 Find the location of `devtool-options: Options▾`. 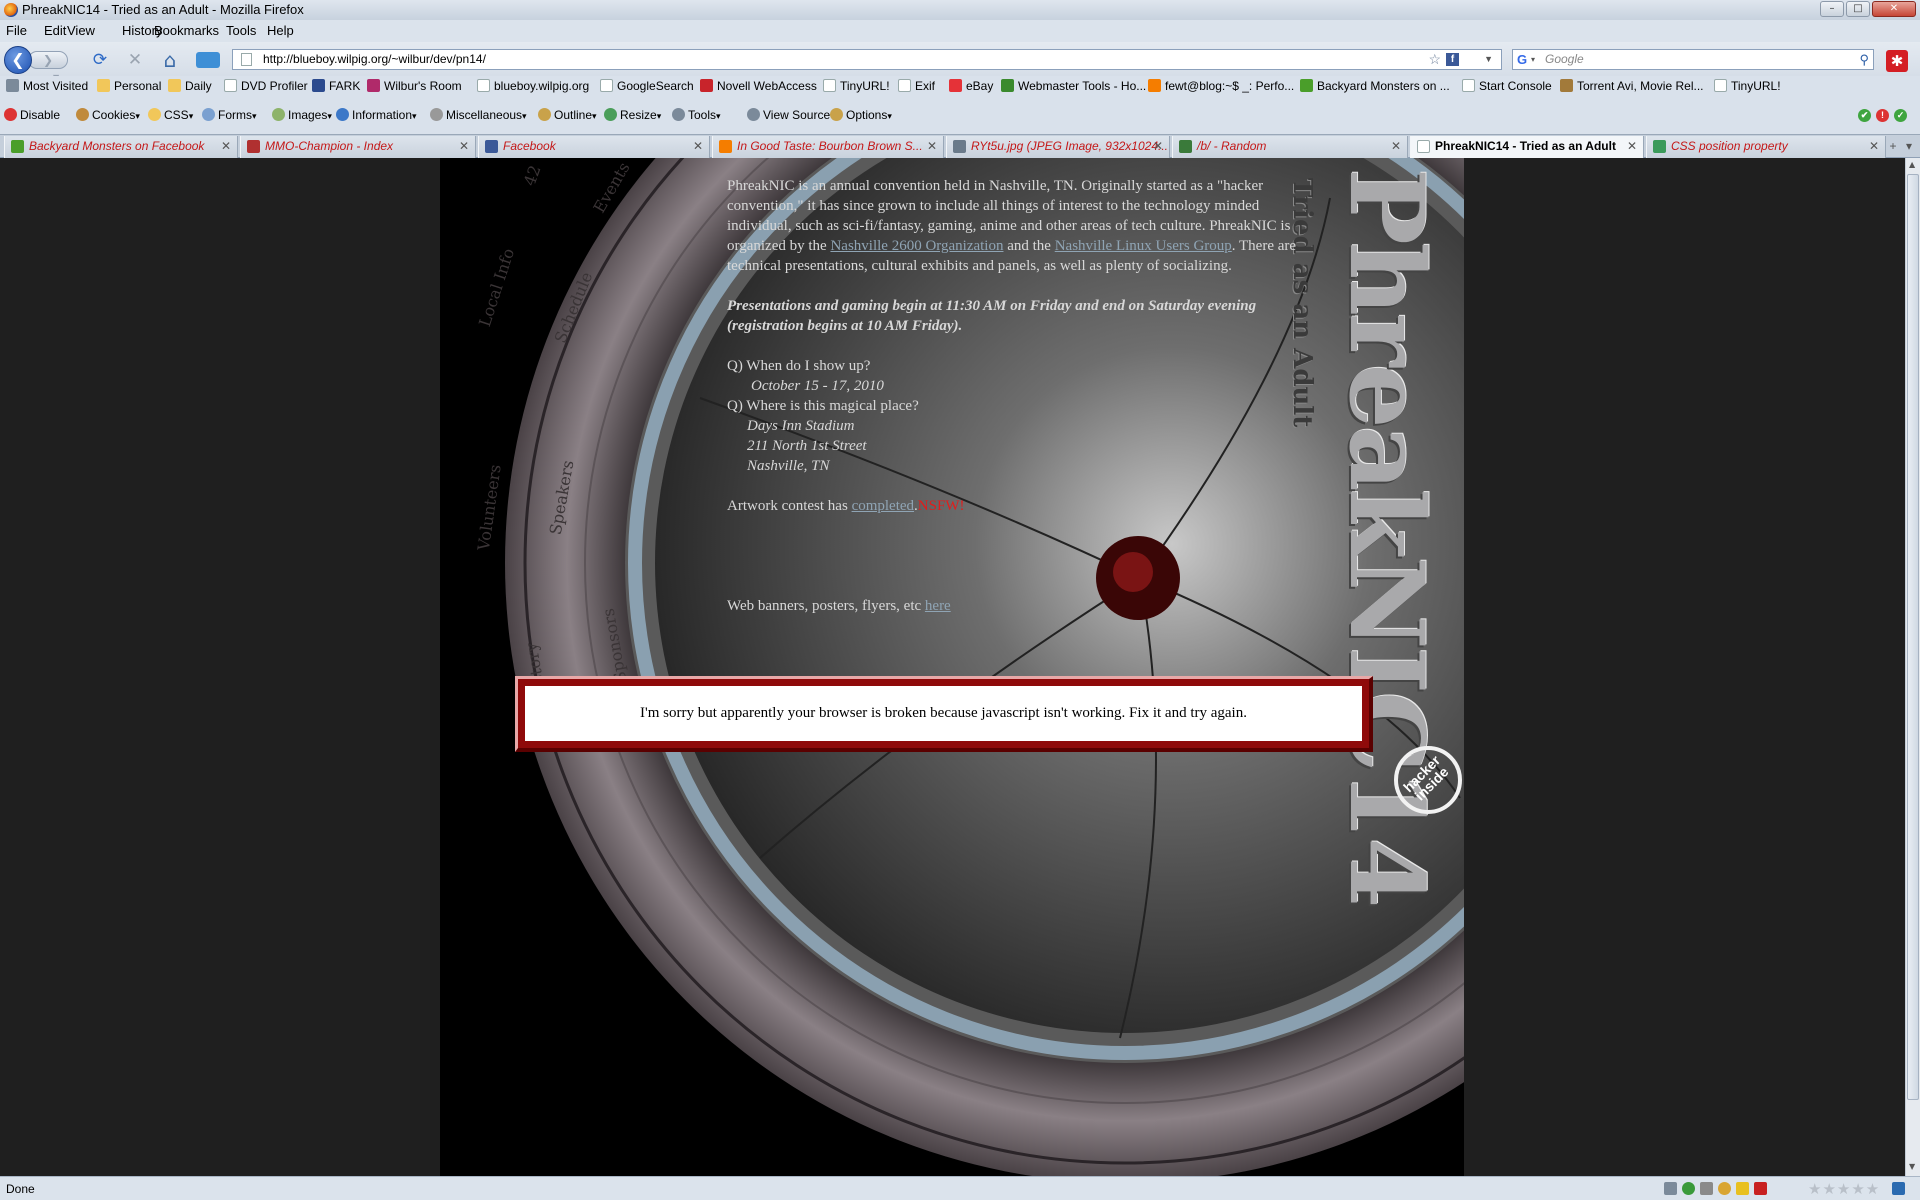

devtool-options: Options▾ is located at coordinates (861, 115).